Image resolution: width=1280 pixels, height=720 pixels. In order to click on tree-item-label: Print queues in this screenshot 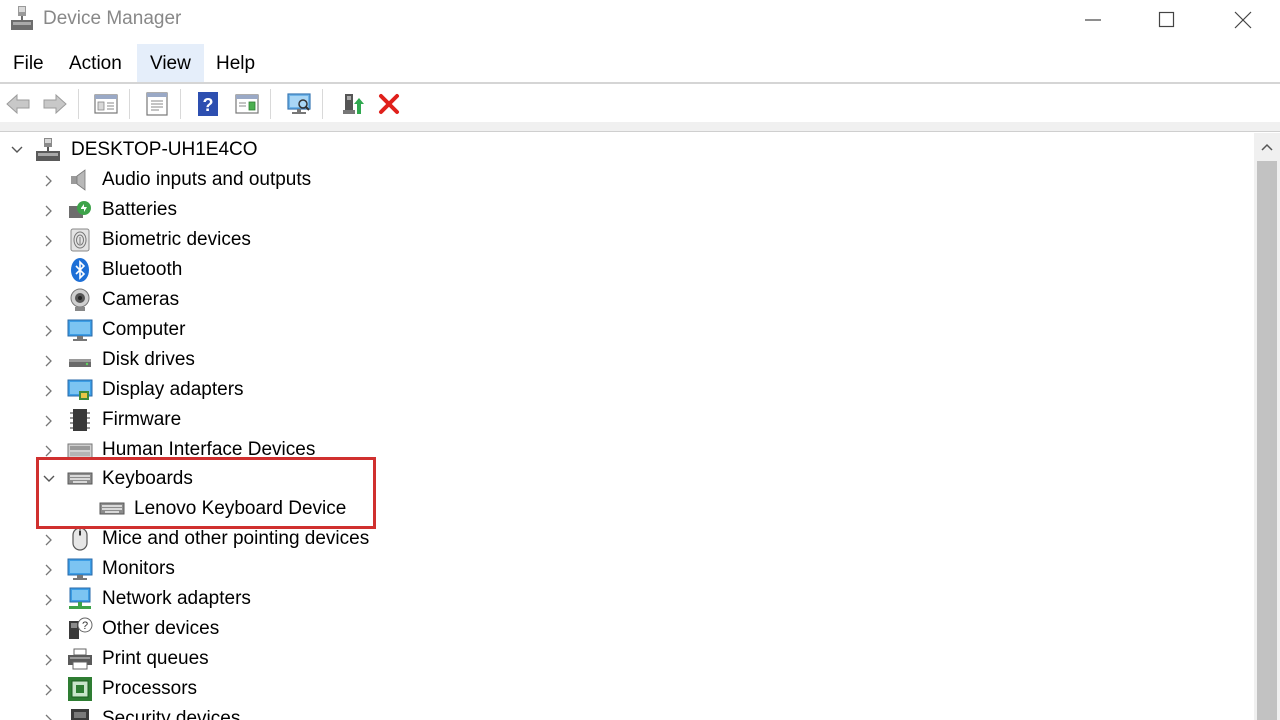, I will do `click(155, 658)`.